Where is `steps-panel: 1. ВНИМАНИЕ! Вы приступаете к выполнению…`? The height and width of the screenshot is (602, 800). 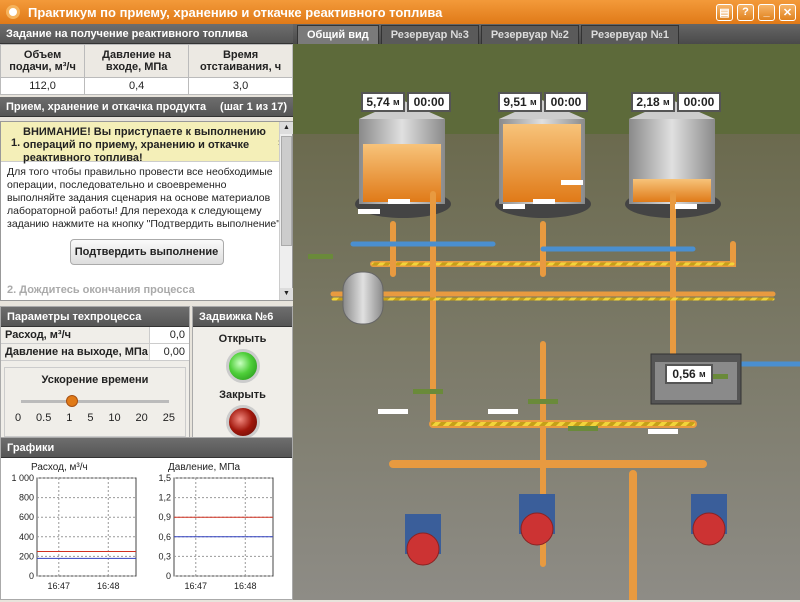 steps-panel: 1. ВНИМАНИЕ! Вы приступаете к выполнению… is located at coordinates (146, 211).